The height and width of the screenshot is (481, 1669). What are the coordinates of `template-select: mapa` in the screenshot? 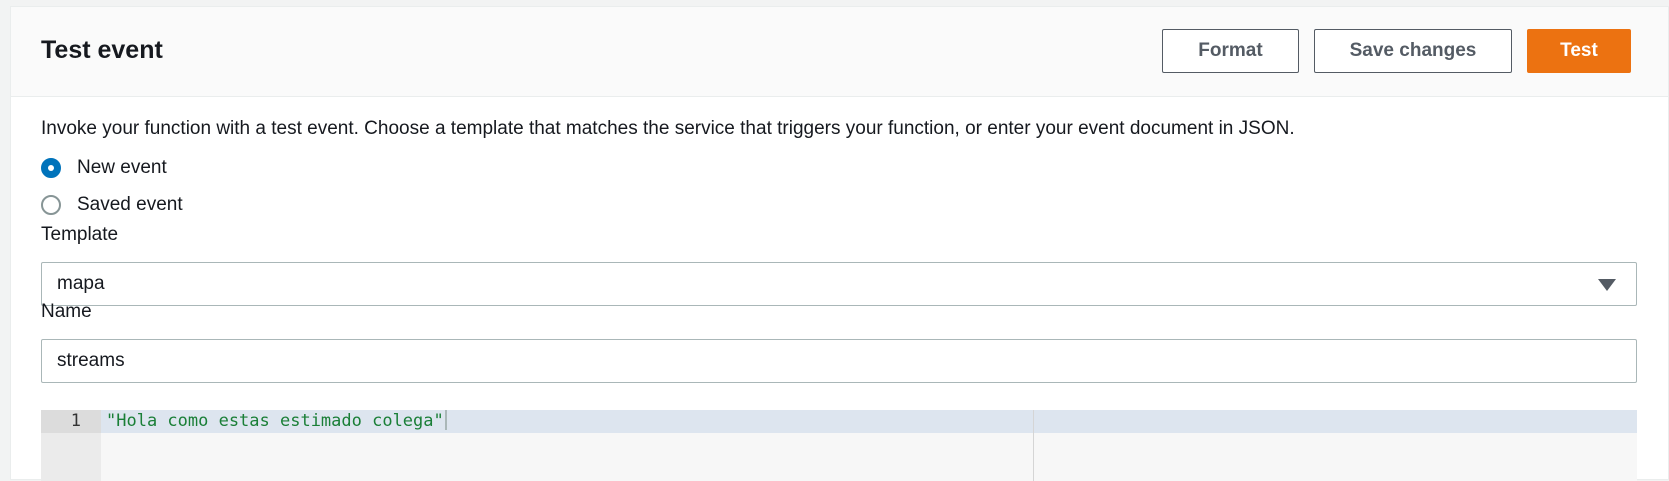 It's located at (839, 284).